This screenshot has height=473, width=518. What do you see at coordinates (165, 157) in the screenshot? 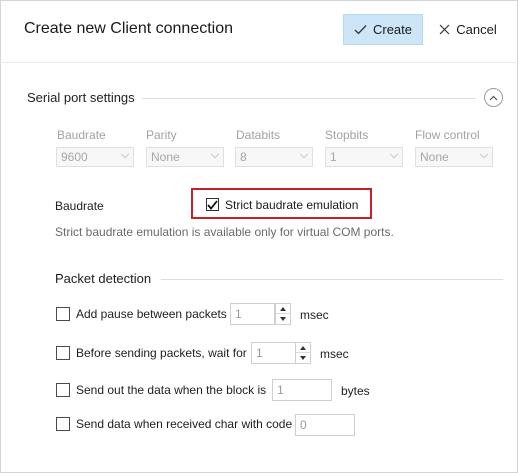
I see `parity-select-value: None` at bounding box center [165, 157].